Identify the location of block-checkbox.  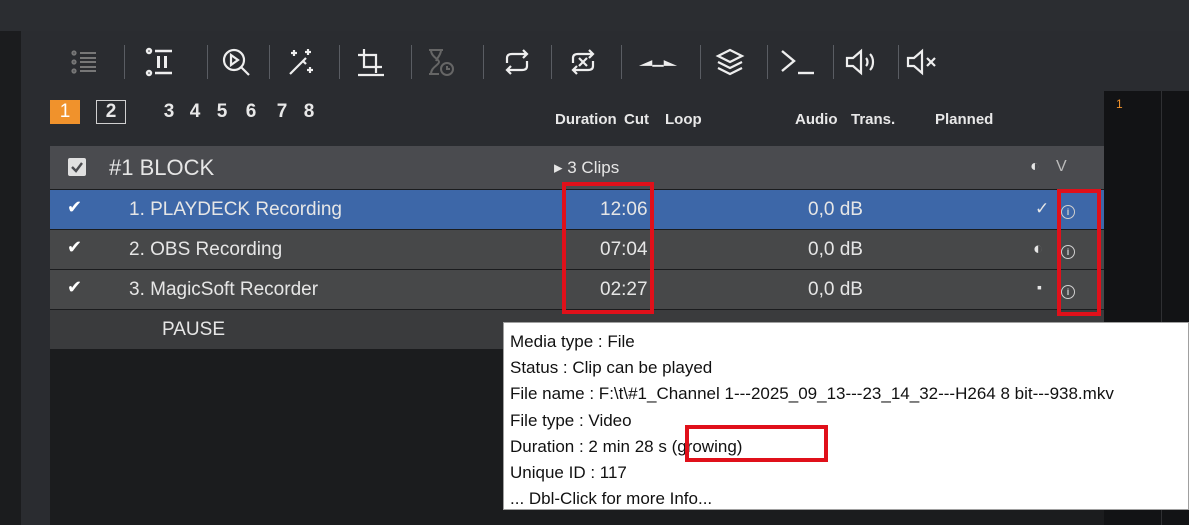
(77, 167).